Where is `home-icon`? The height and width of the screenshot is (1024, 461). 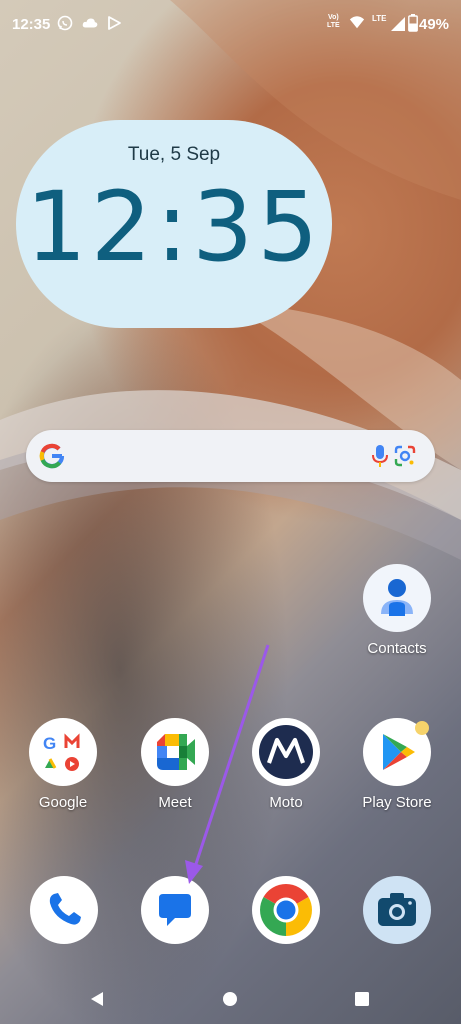 home-icon is located at coordinates (230, 999).